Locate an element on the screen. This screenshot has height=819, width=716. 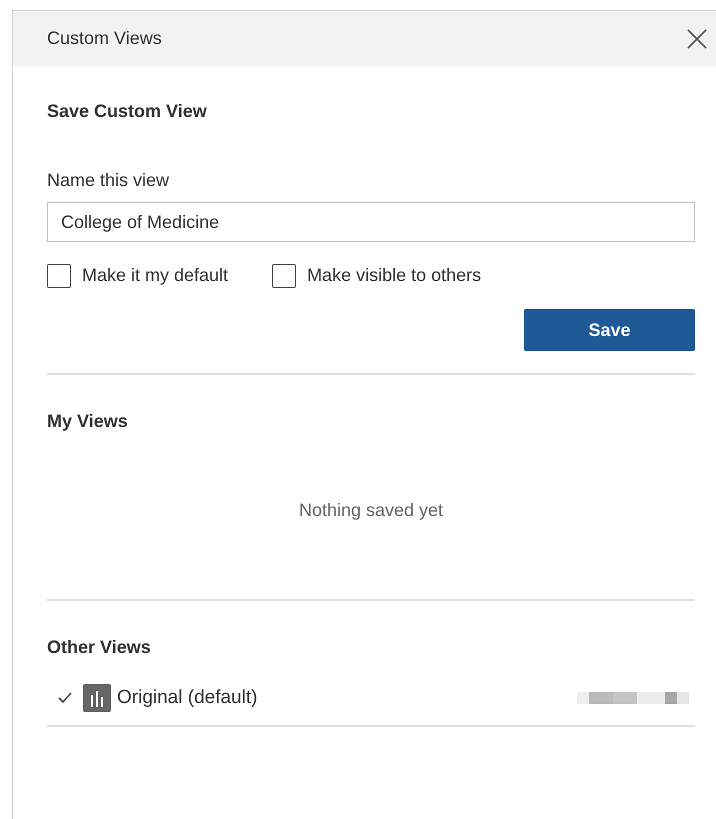
section-heading: Other Views is located at coordinates (99, 647).